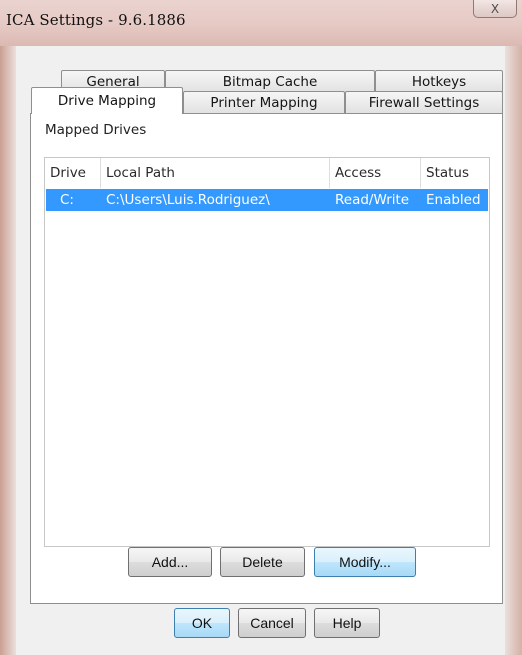 The height and width of the screenshot is (655, 522). I want to click on window-title: ICA Settings - 9.6.1886, so click(96, 20).